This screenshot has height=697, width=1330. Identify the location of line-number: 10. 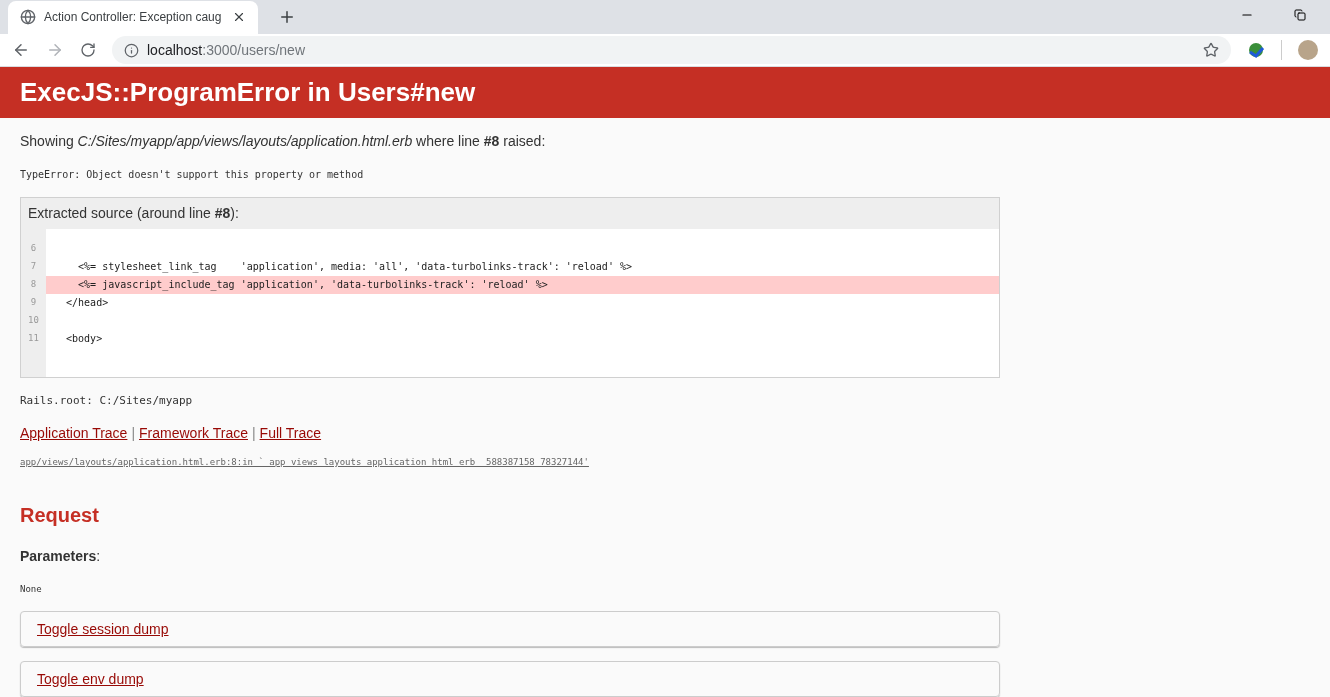
(33, 320).